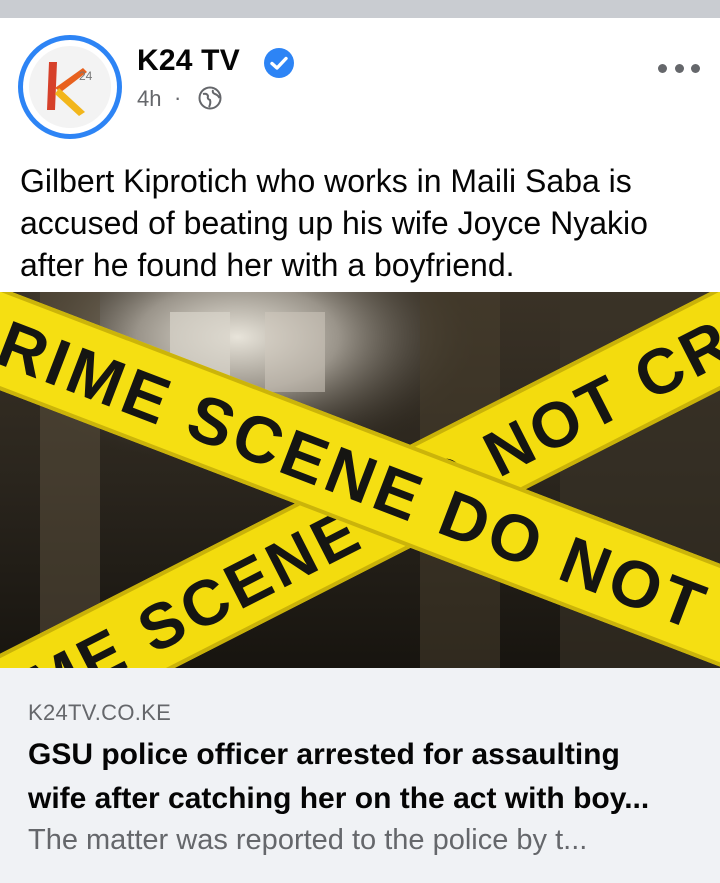 The width and height of the screenshot is (720, 883). Describe the element at coordinates (86, 76) in the screenshot. I see `svg-text: 24` at that location.